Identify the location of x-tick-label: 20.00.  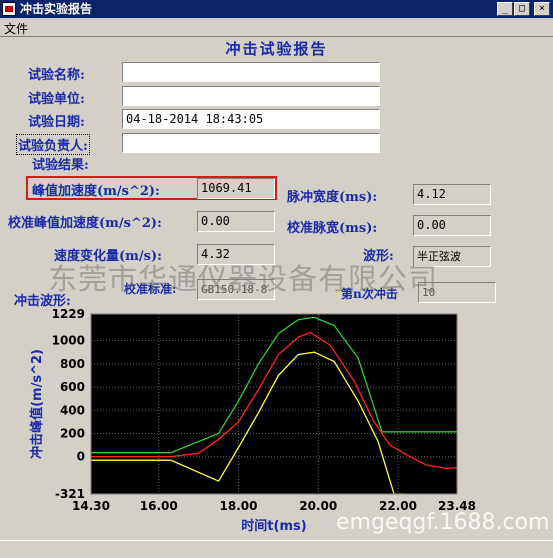
(318, 506).